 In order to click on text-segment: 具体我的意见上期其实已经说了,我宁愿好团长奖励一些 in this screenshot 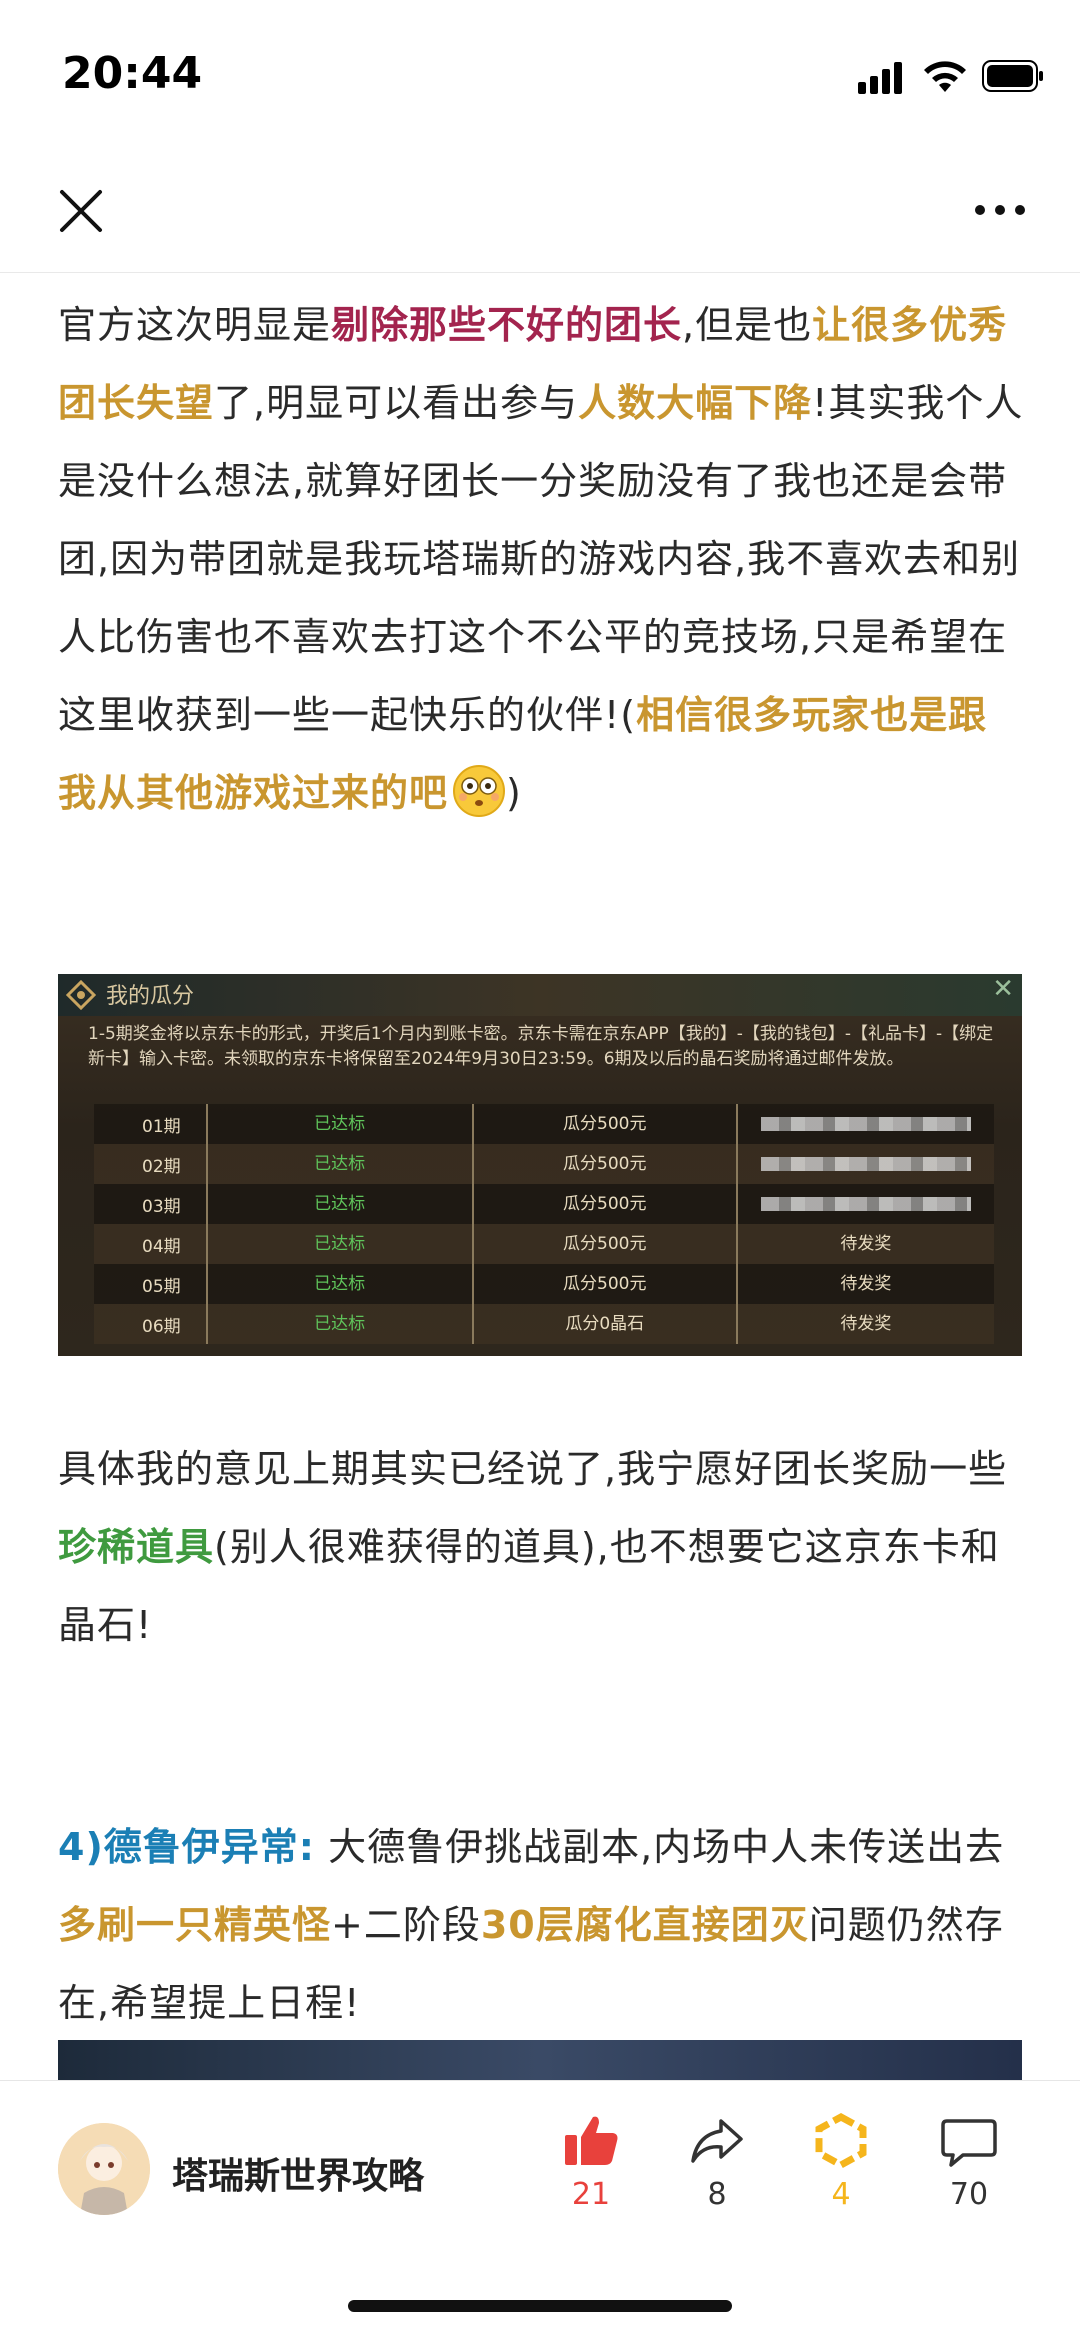, I will do `click(533, 1469)`.